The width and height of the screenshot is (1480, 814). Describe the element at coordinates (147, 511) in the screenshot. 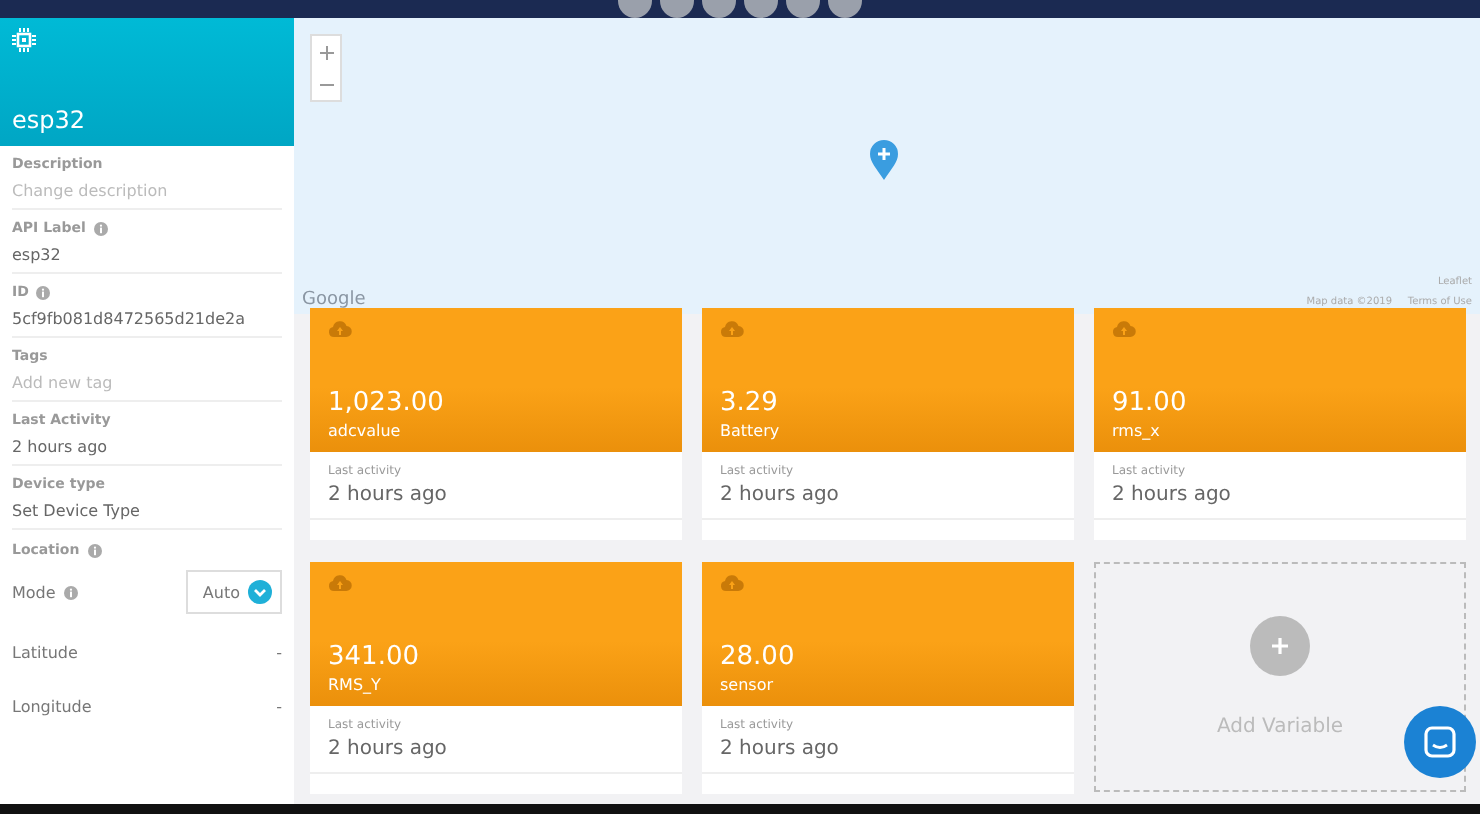

I see `field-value: Set Device Type` at that location.